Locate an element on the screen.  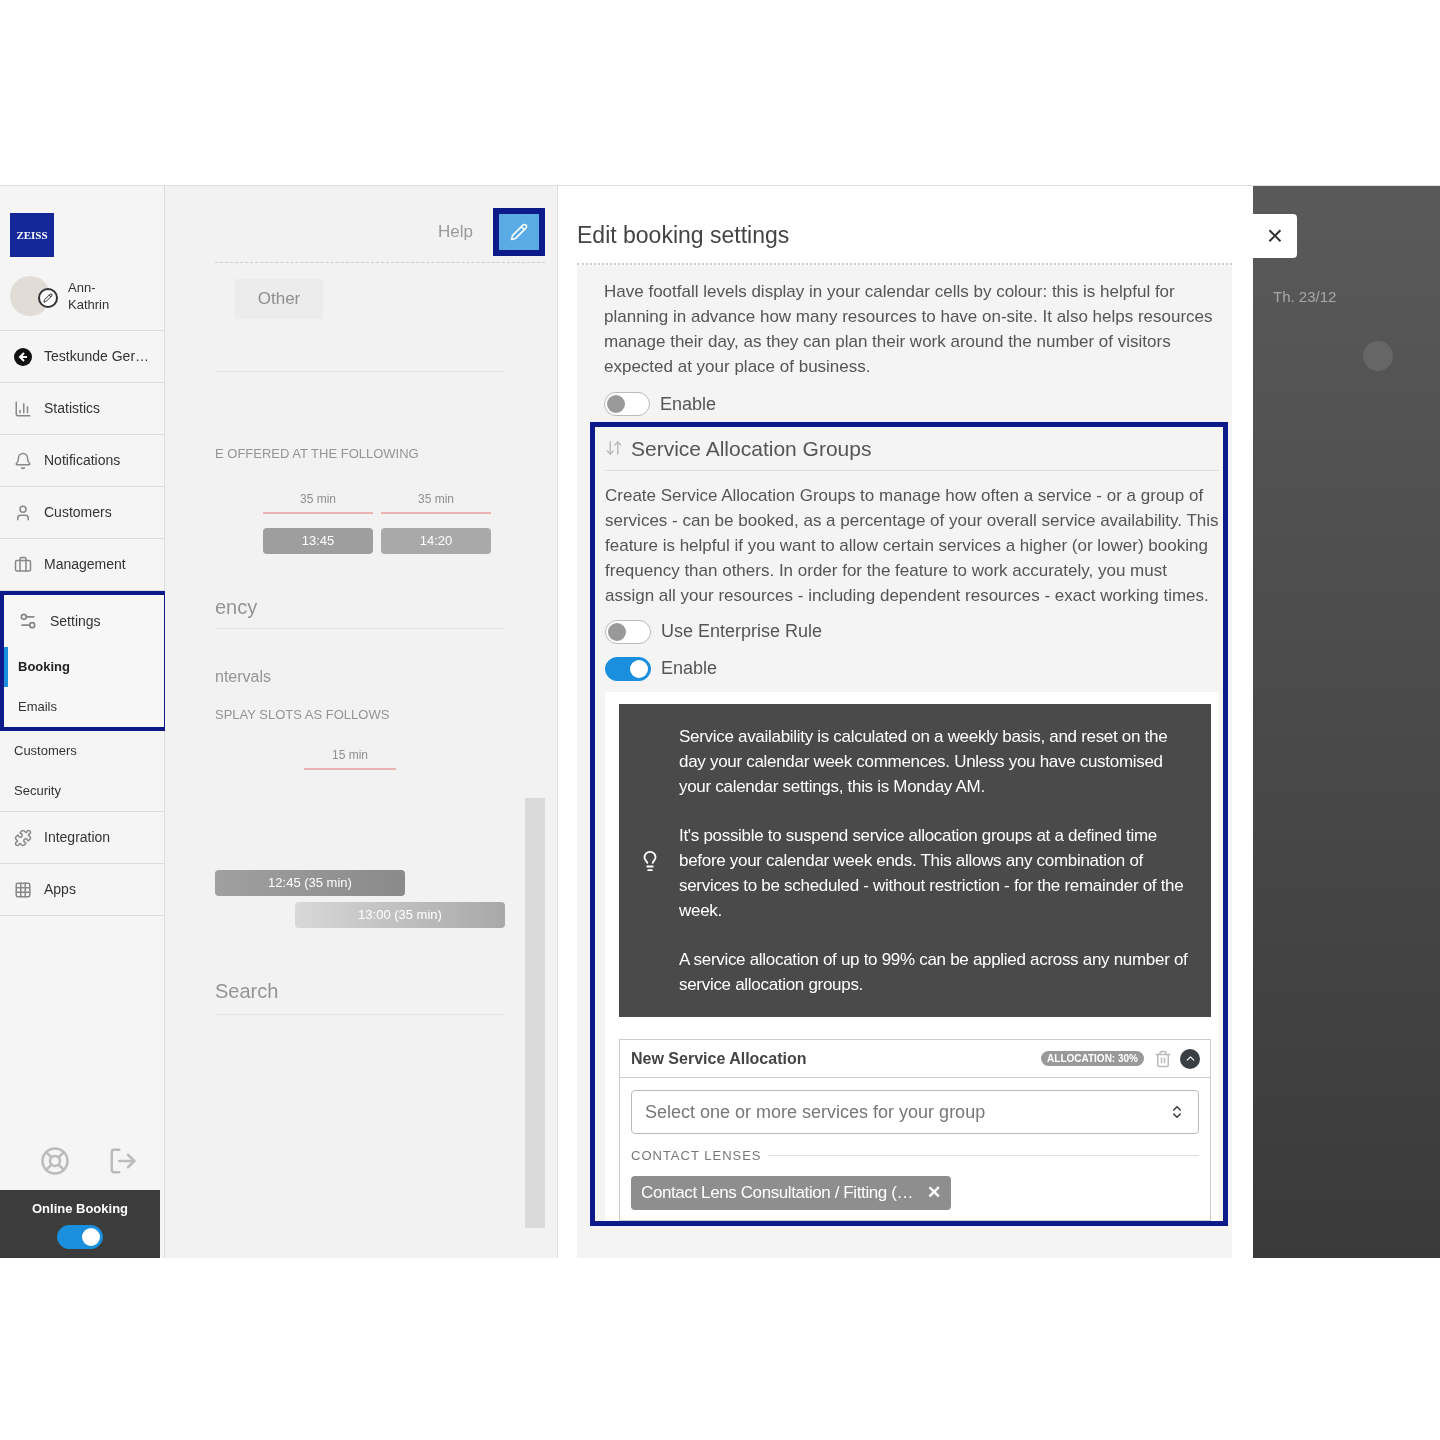
grid-icon is located at coordinates (23, 889).